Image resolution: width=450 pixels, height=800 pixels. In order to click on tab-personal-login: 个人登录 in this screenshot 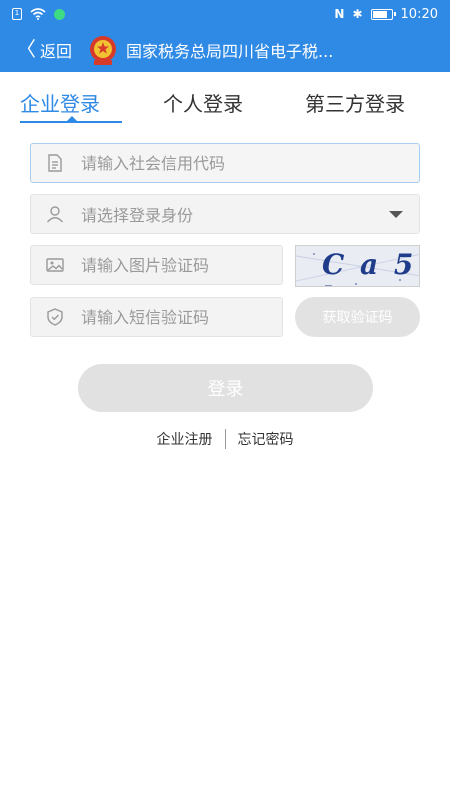, I will do `click(203, 102)`.